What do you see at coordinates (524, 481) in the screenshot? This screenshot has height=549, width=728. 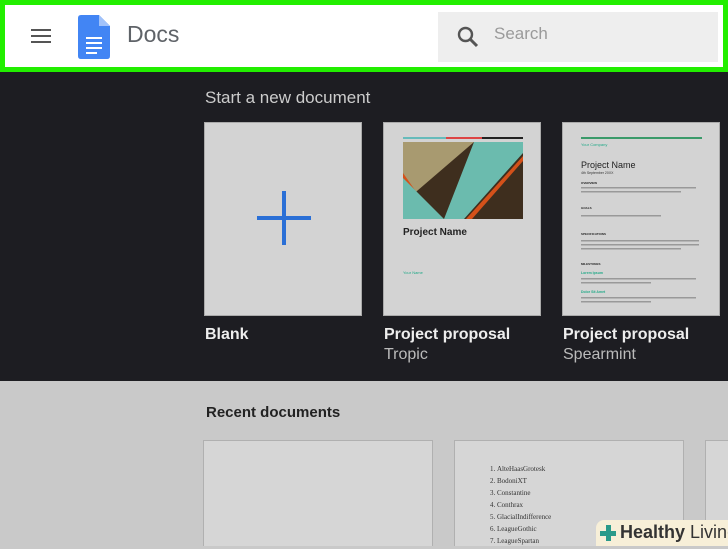 I see `list-item: BodoniXT` at bounding box center [524, 481].